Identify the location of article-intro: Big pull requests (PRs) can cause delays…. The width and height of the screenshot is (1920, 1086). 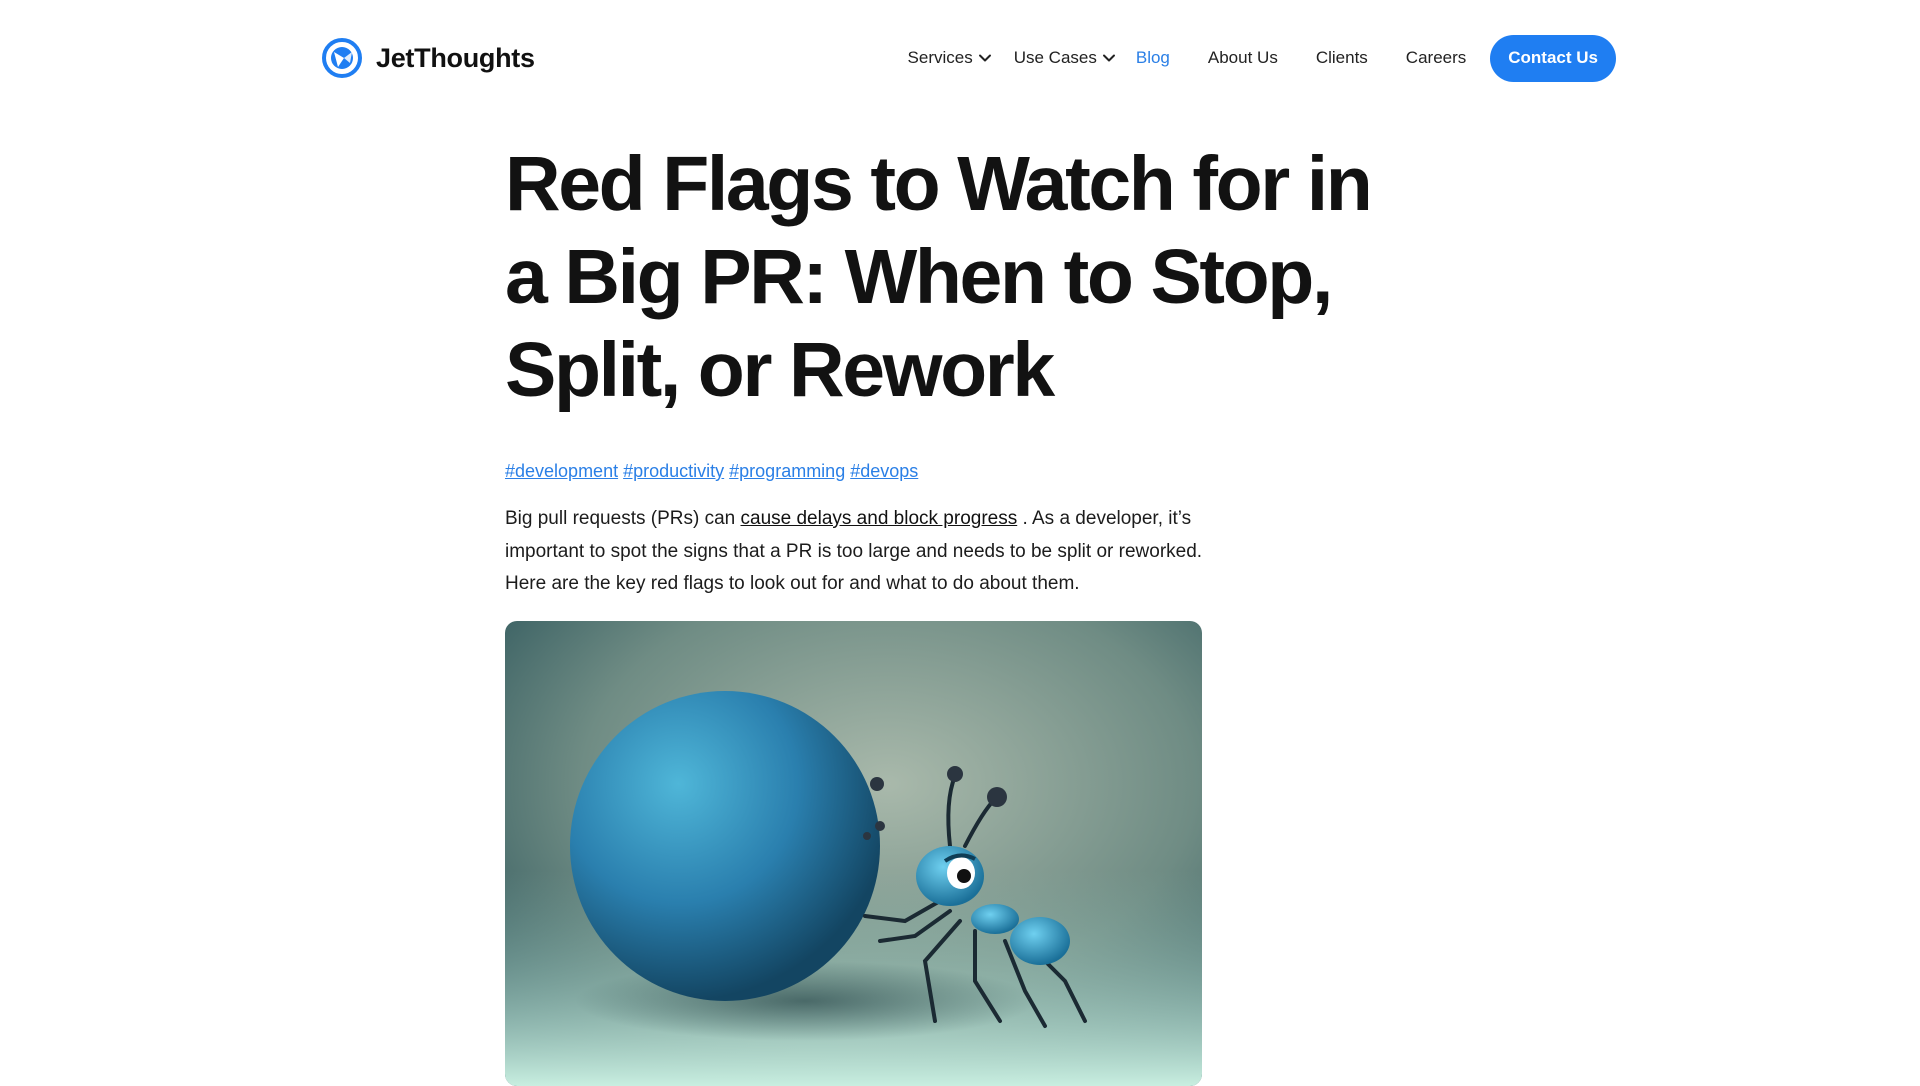
(855, 552).